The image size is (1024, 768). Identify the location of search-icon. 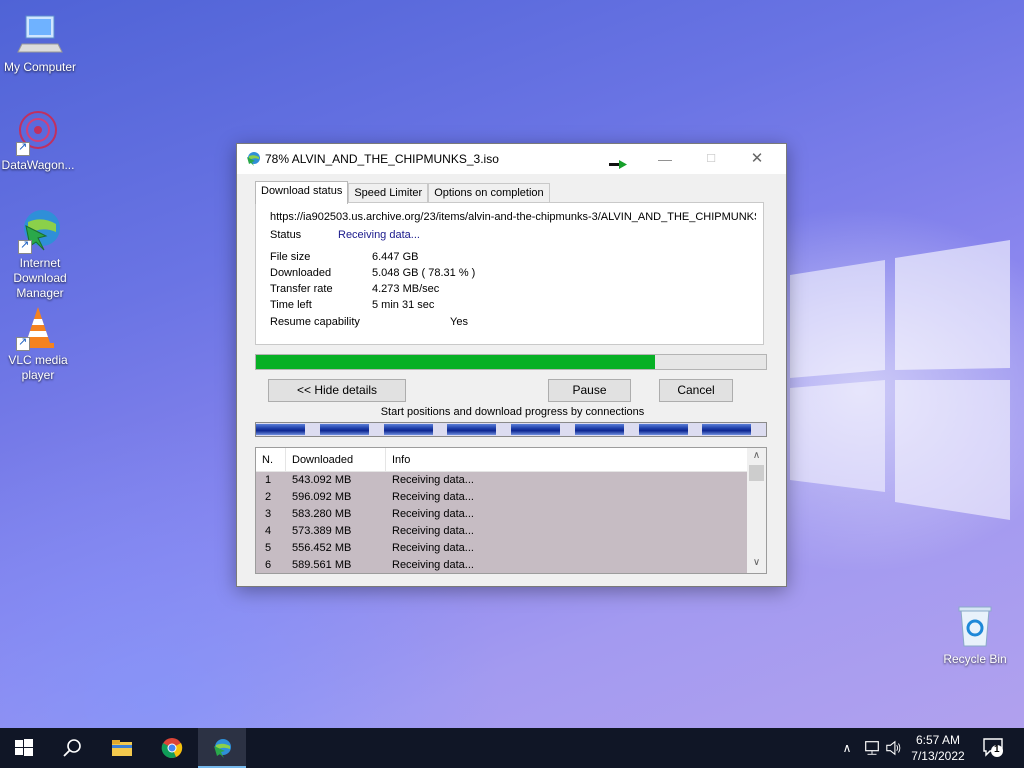
(72, 748).